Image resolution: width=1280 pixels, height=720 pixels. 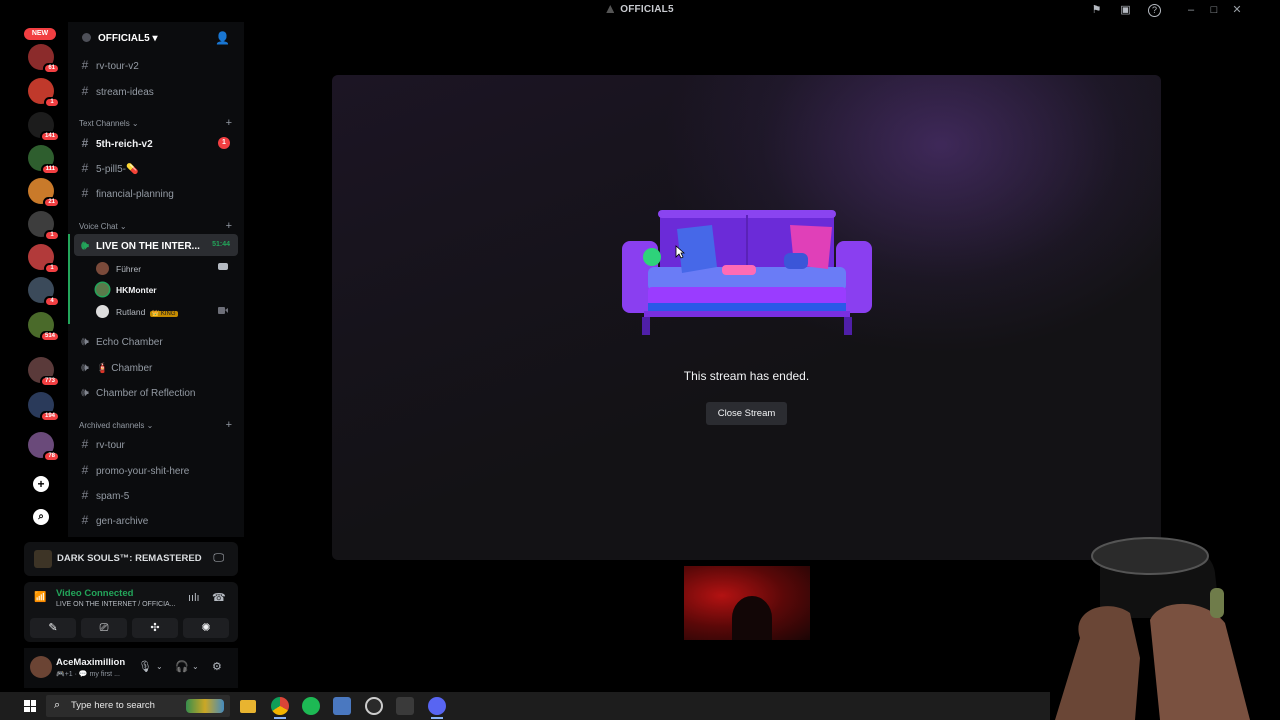 I want to click on voice-active-indicator, so click(x=69, y=279).